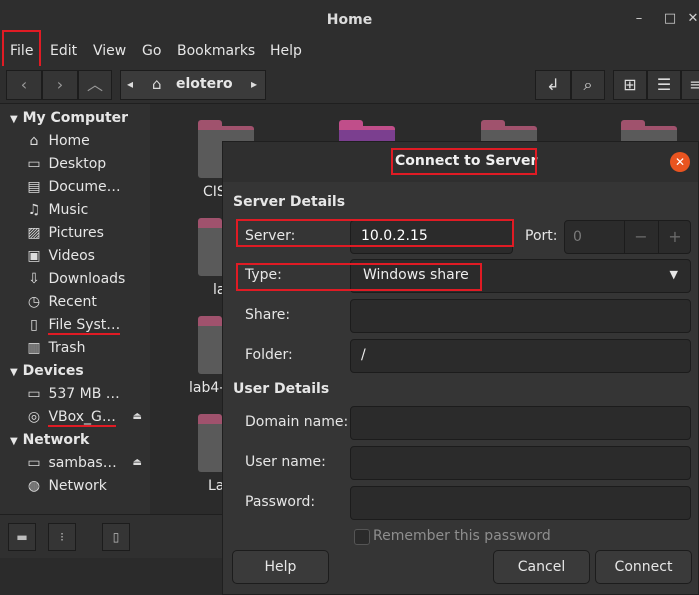  Describe the element at coordinates (280, 502) in the screenshot. I see `password-label: Password:` at that location.